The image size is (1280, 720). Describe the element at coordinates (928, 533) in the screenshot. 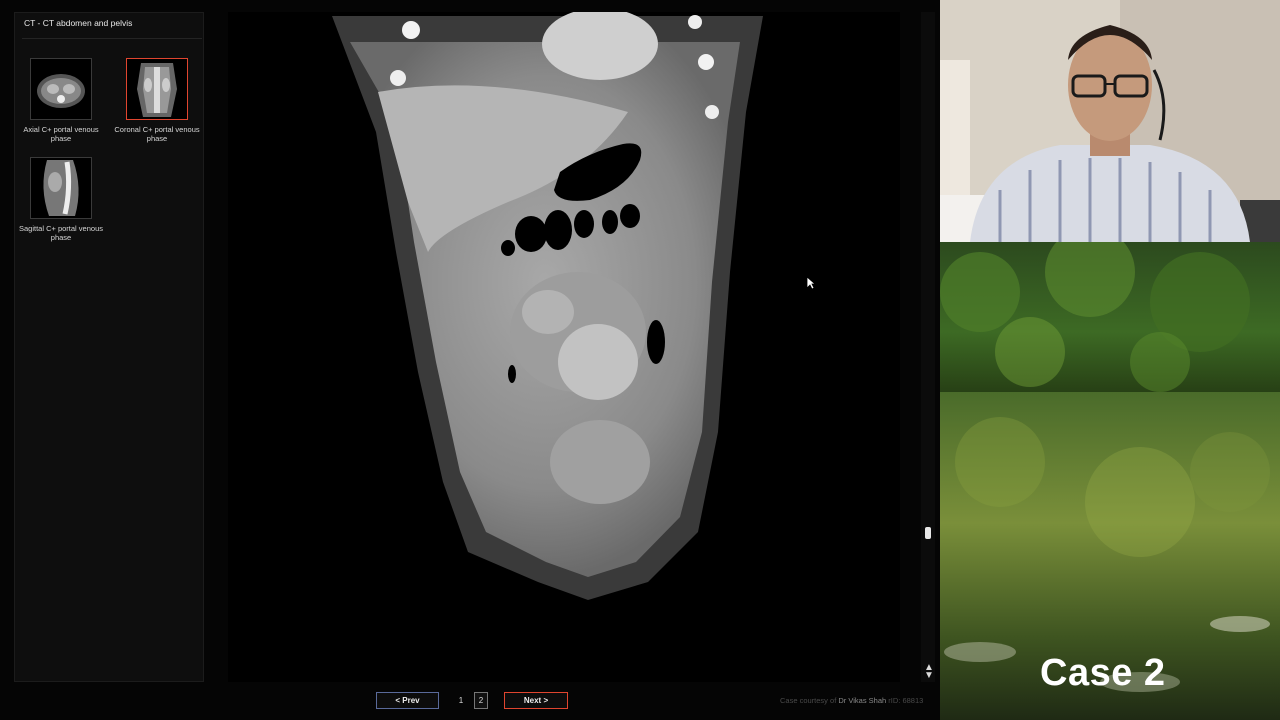

I see `scroll-thumb` at that location.